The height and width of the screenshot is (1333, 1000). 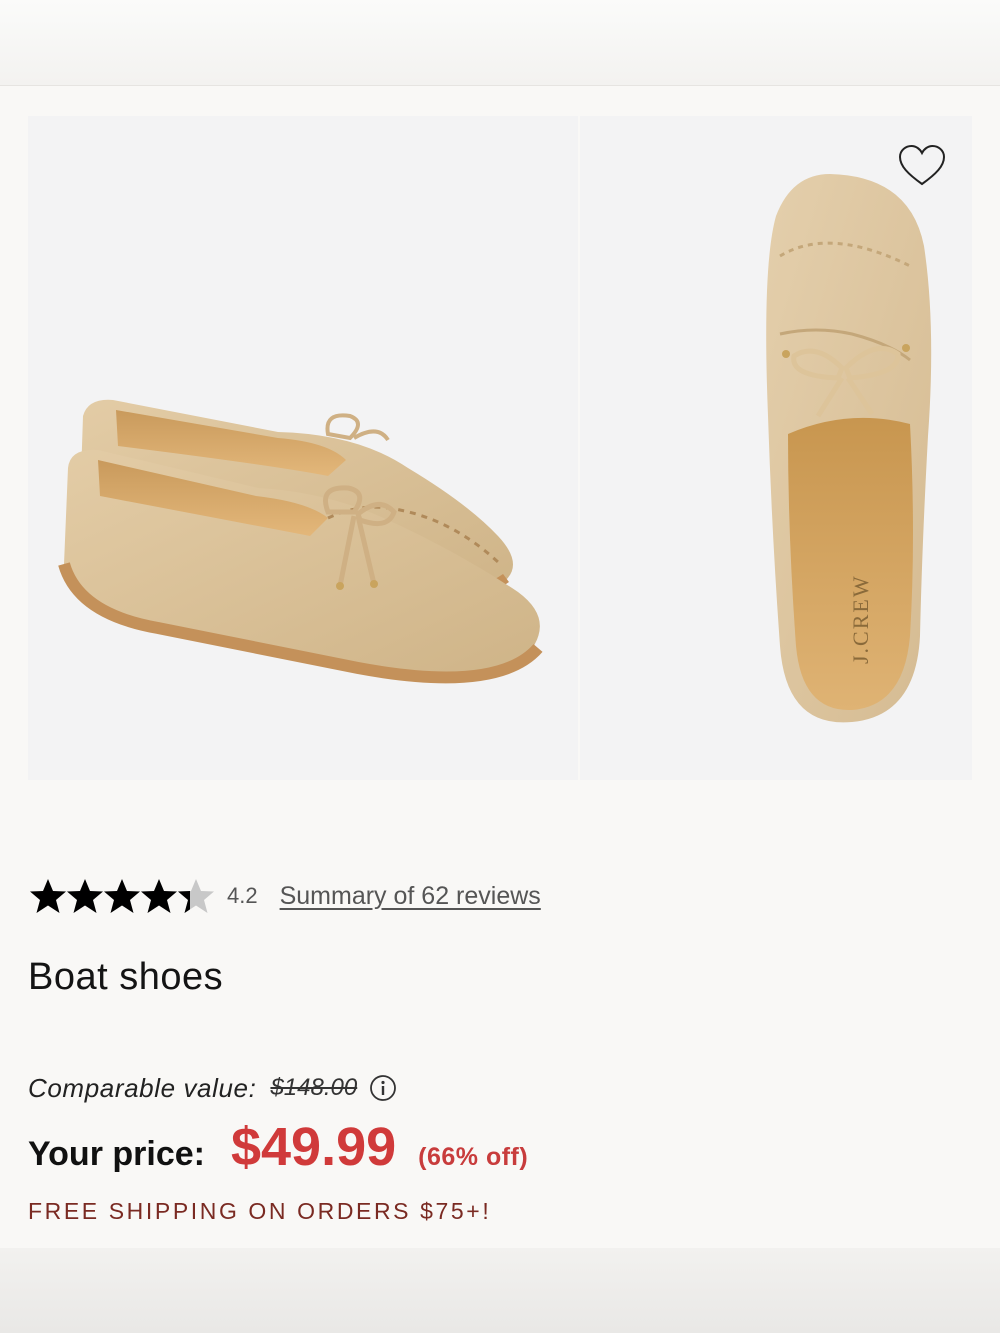 What do you see at coordinates (473, 1157) in the screenshot?
I see `discount-badge: (66% off)` at bounding box center [473, 1157].